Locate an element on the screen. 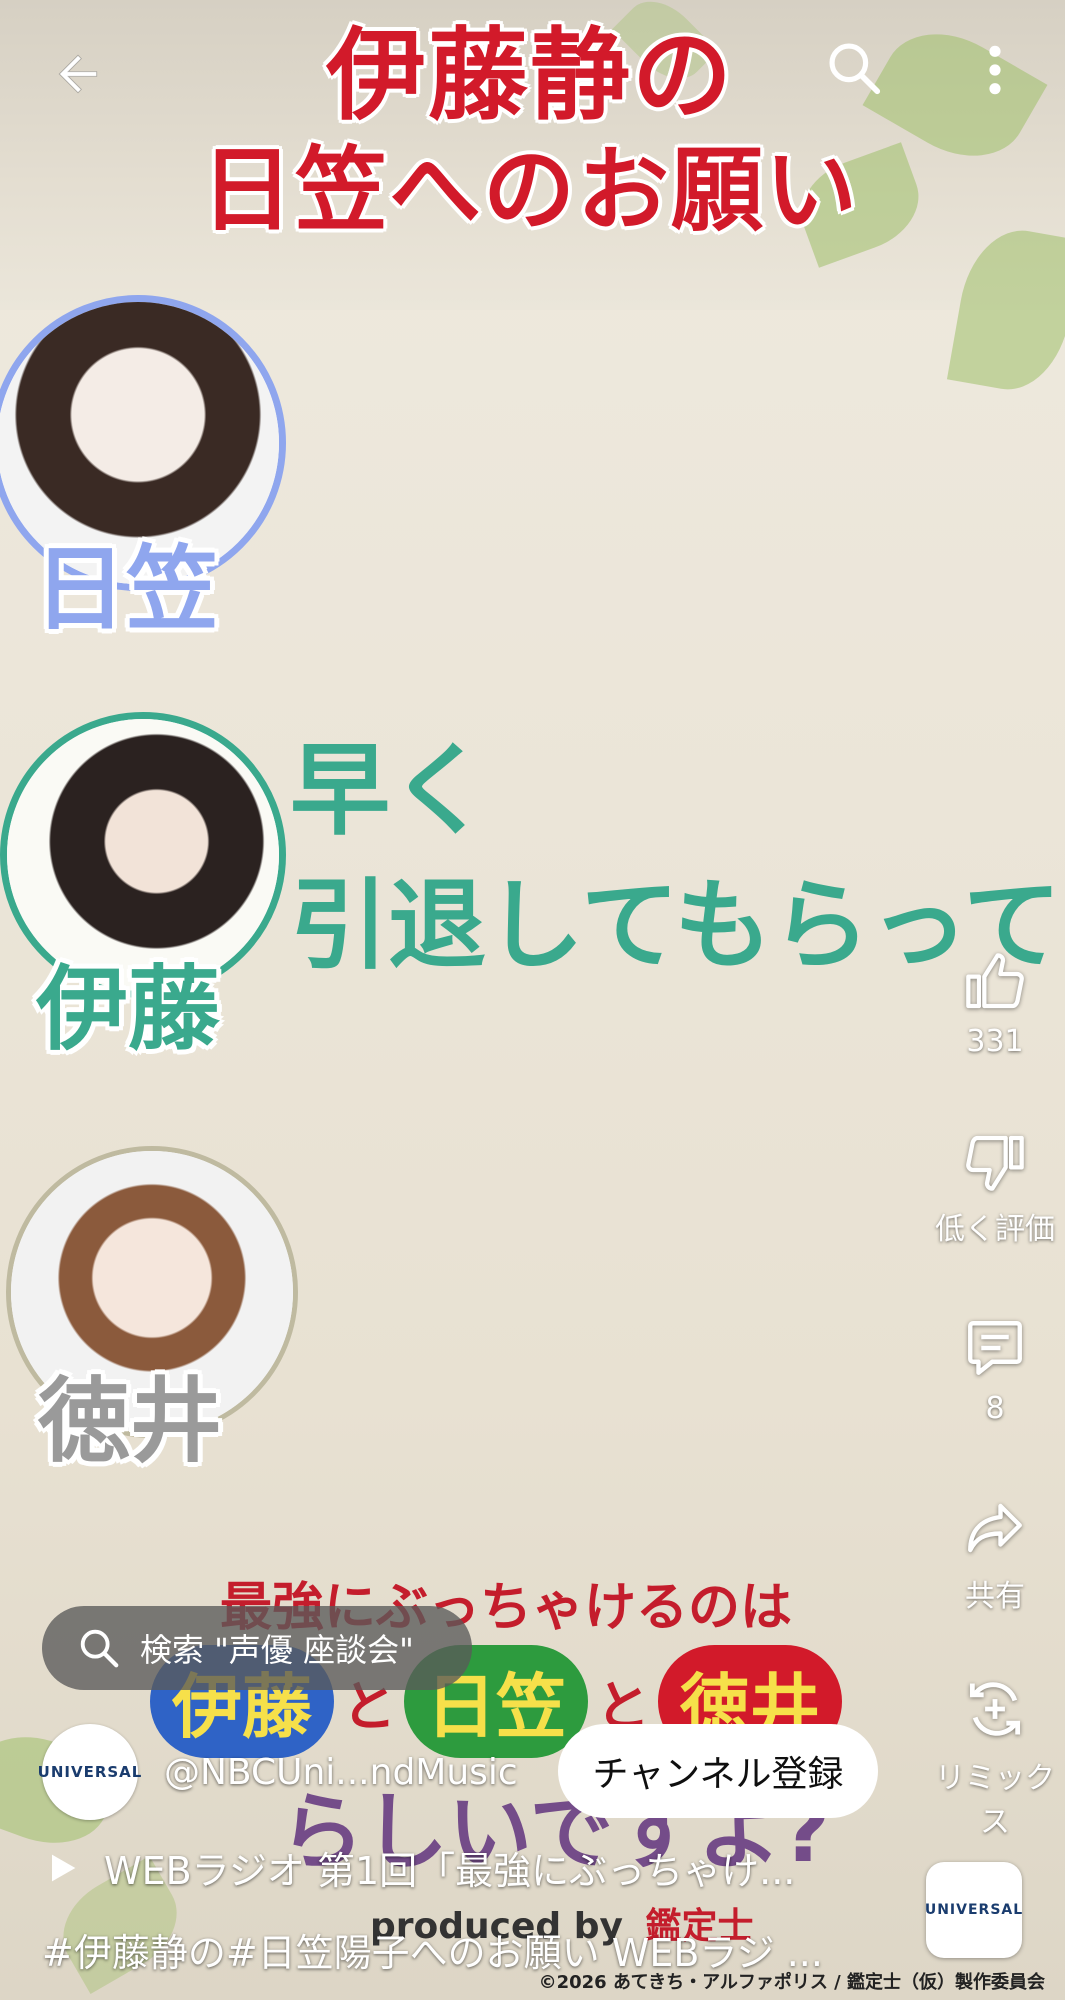  copyright-text: ©2026 あてきち・アルファポリス / 鑑定士（仮）製作委員会 is located at coordinates (791, 1982).